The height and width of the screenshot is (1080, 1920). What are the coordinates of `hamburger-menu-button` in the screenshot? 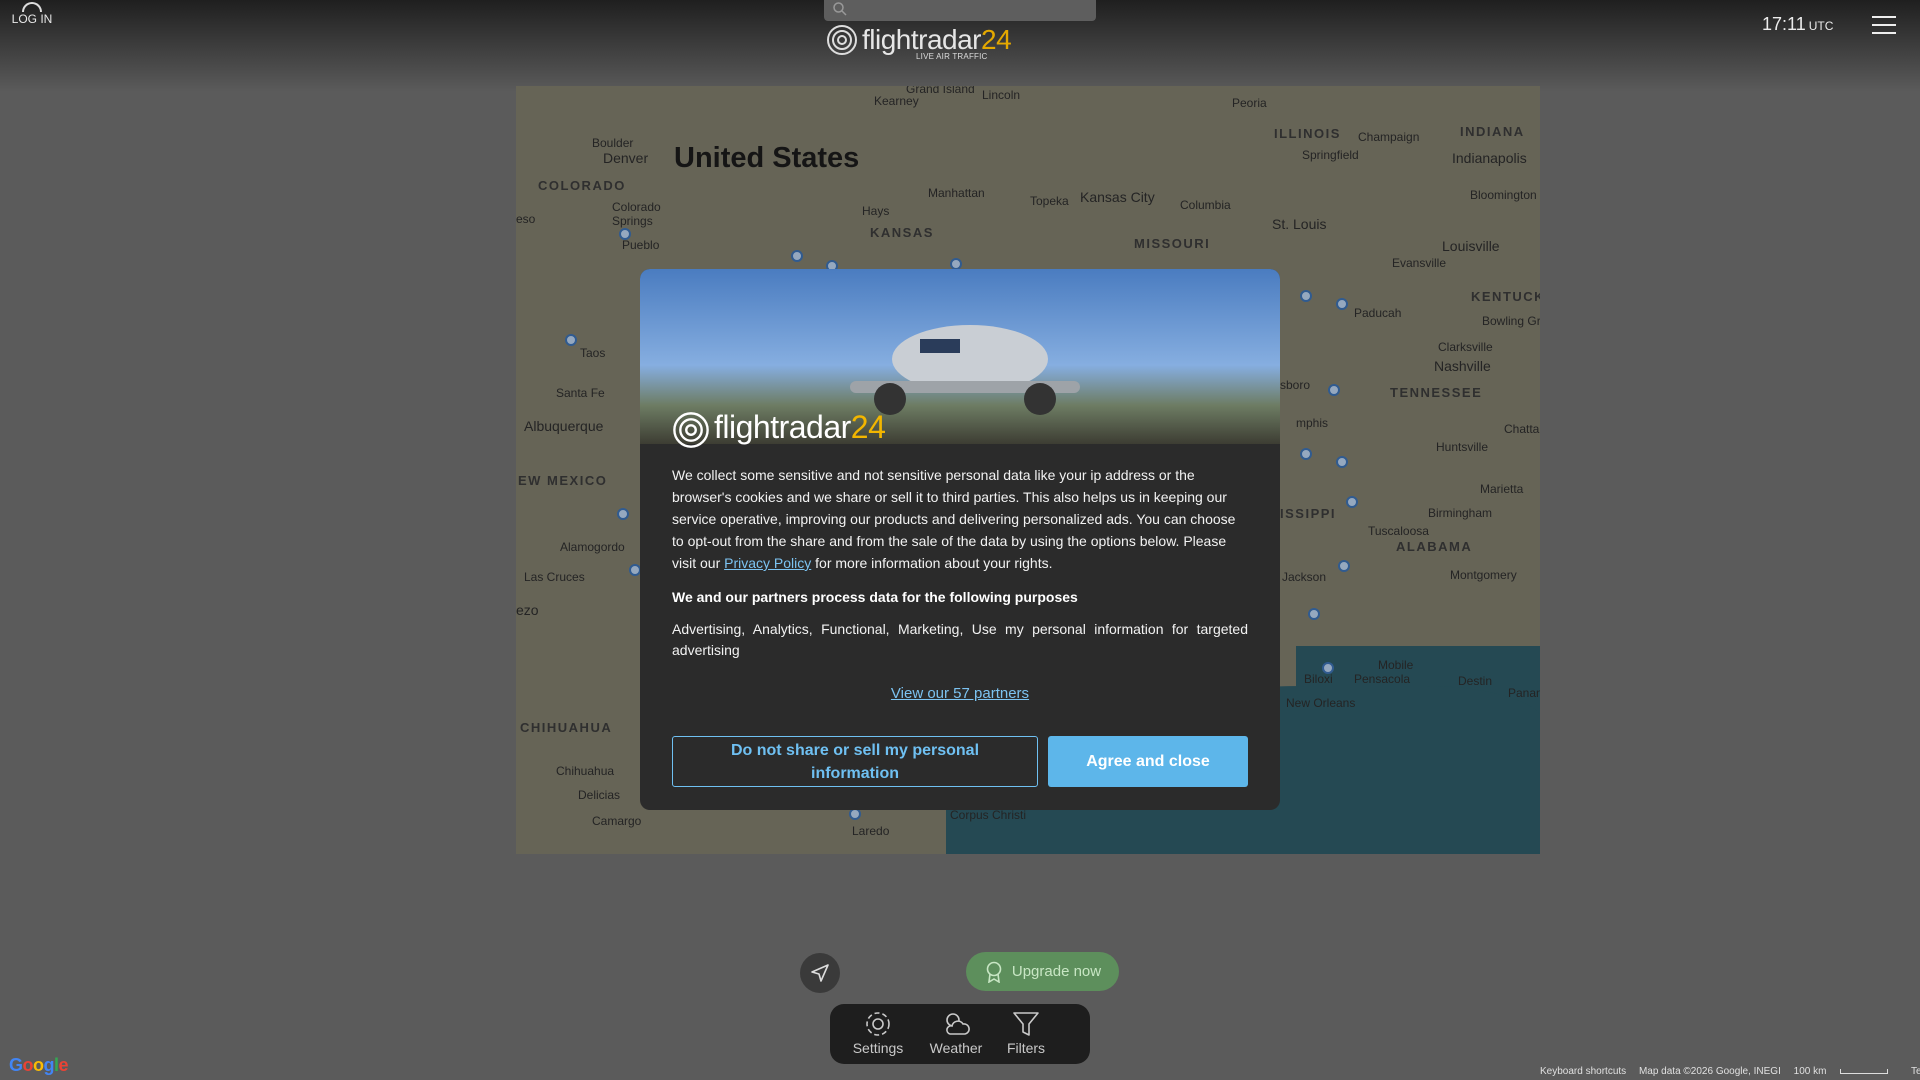 It's located at (1884, 26).